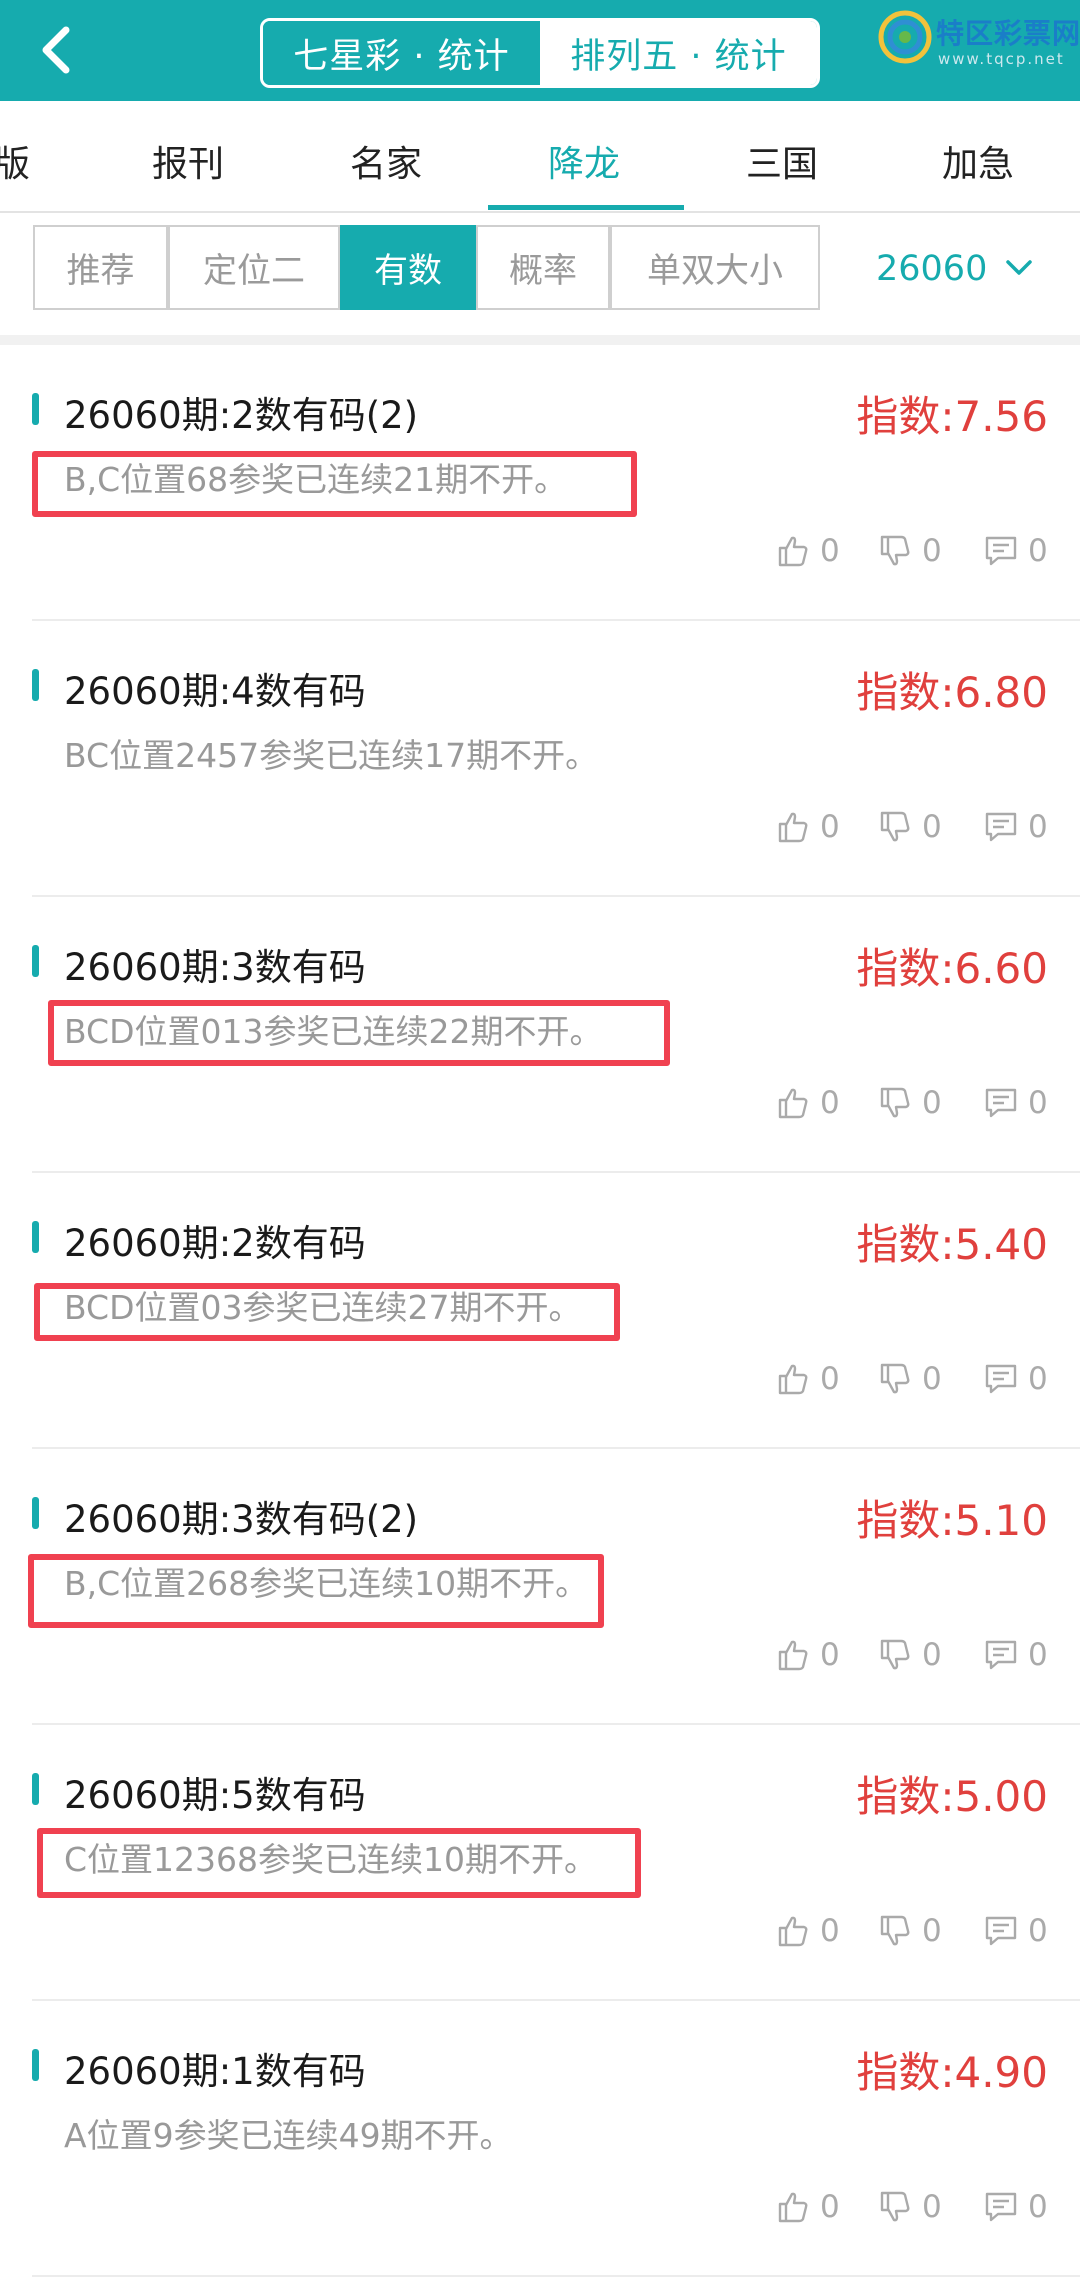 This screenshot has width=1080, height=2280. Describe the element at coordinates (543, 267) in the screenshot. I see `filter-gailv: 概率` at that location.